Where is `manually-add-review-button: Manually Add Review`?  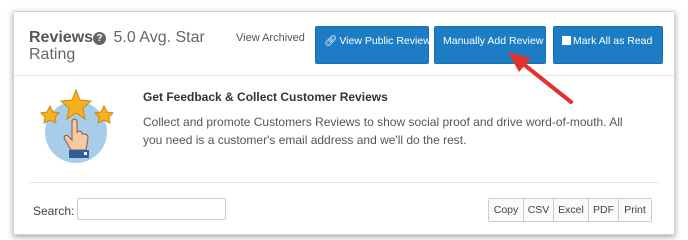 manually-add-review-button: Manually Add Review is located at coordinates (490, 45).